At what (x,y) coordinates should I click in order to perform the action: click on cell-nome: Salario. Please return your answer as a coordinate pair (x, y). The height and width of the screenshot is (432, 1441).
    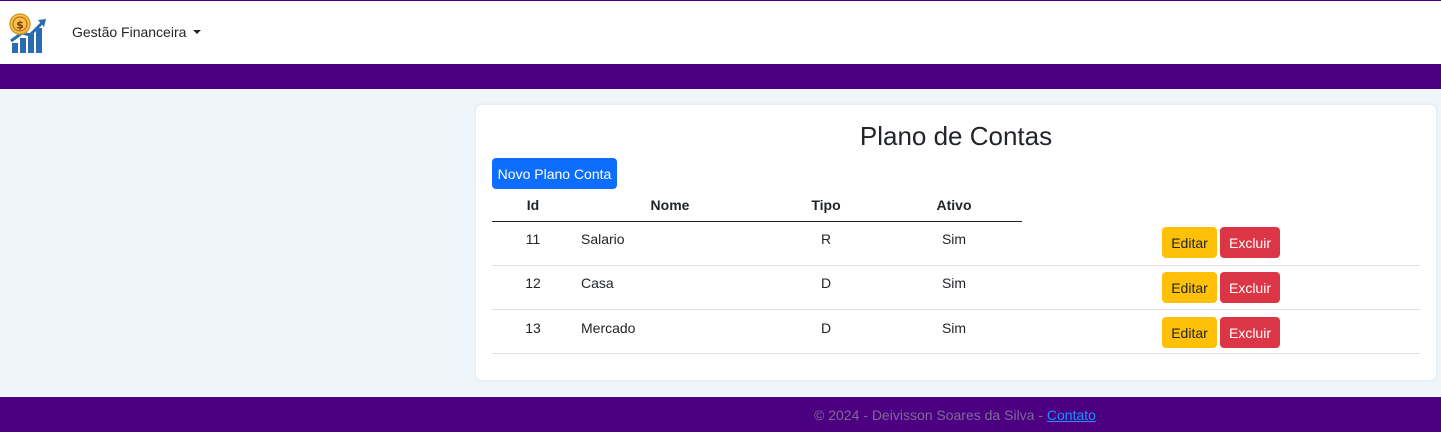
    Looking at the image, I should click on (603, 239).